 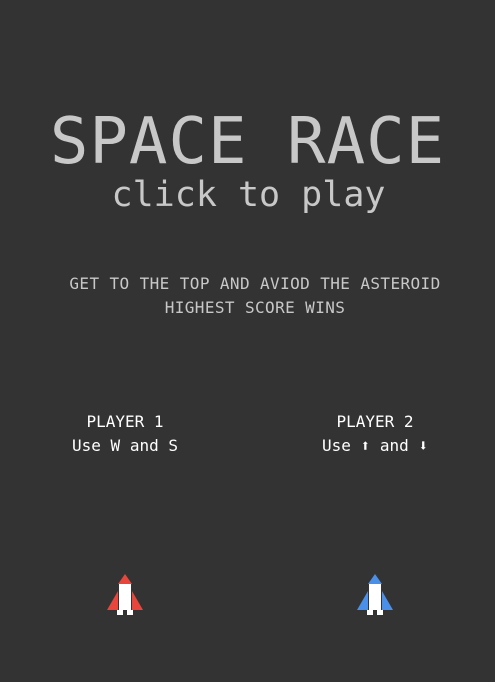 I want to click on instruction-line: HIGHEST SCORE WINS, so click(x=255, y=307).